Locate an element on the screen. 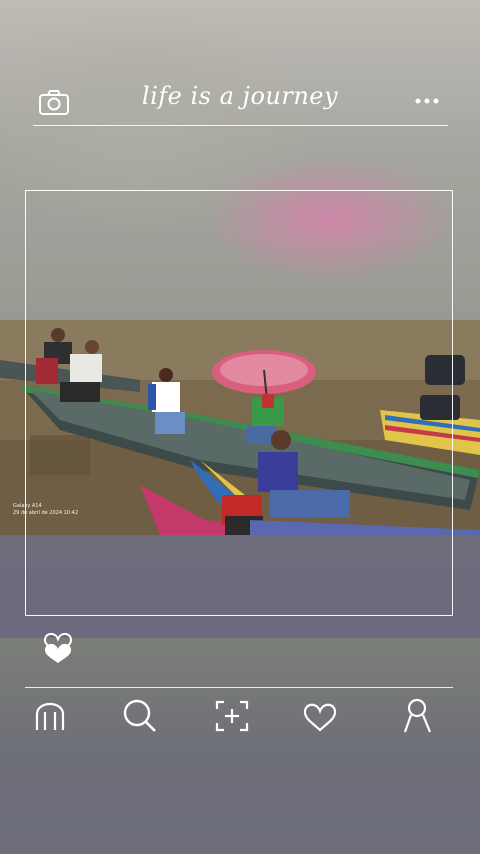 The image size is (480, 854). page-title: life is a journey is located at coordinates (240, 96).